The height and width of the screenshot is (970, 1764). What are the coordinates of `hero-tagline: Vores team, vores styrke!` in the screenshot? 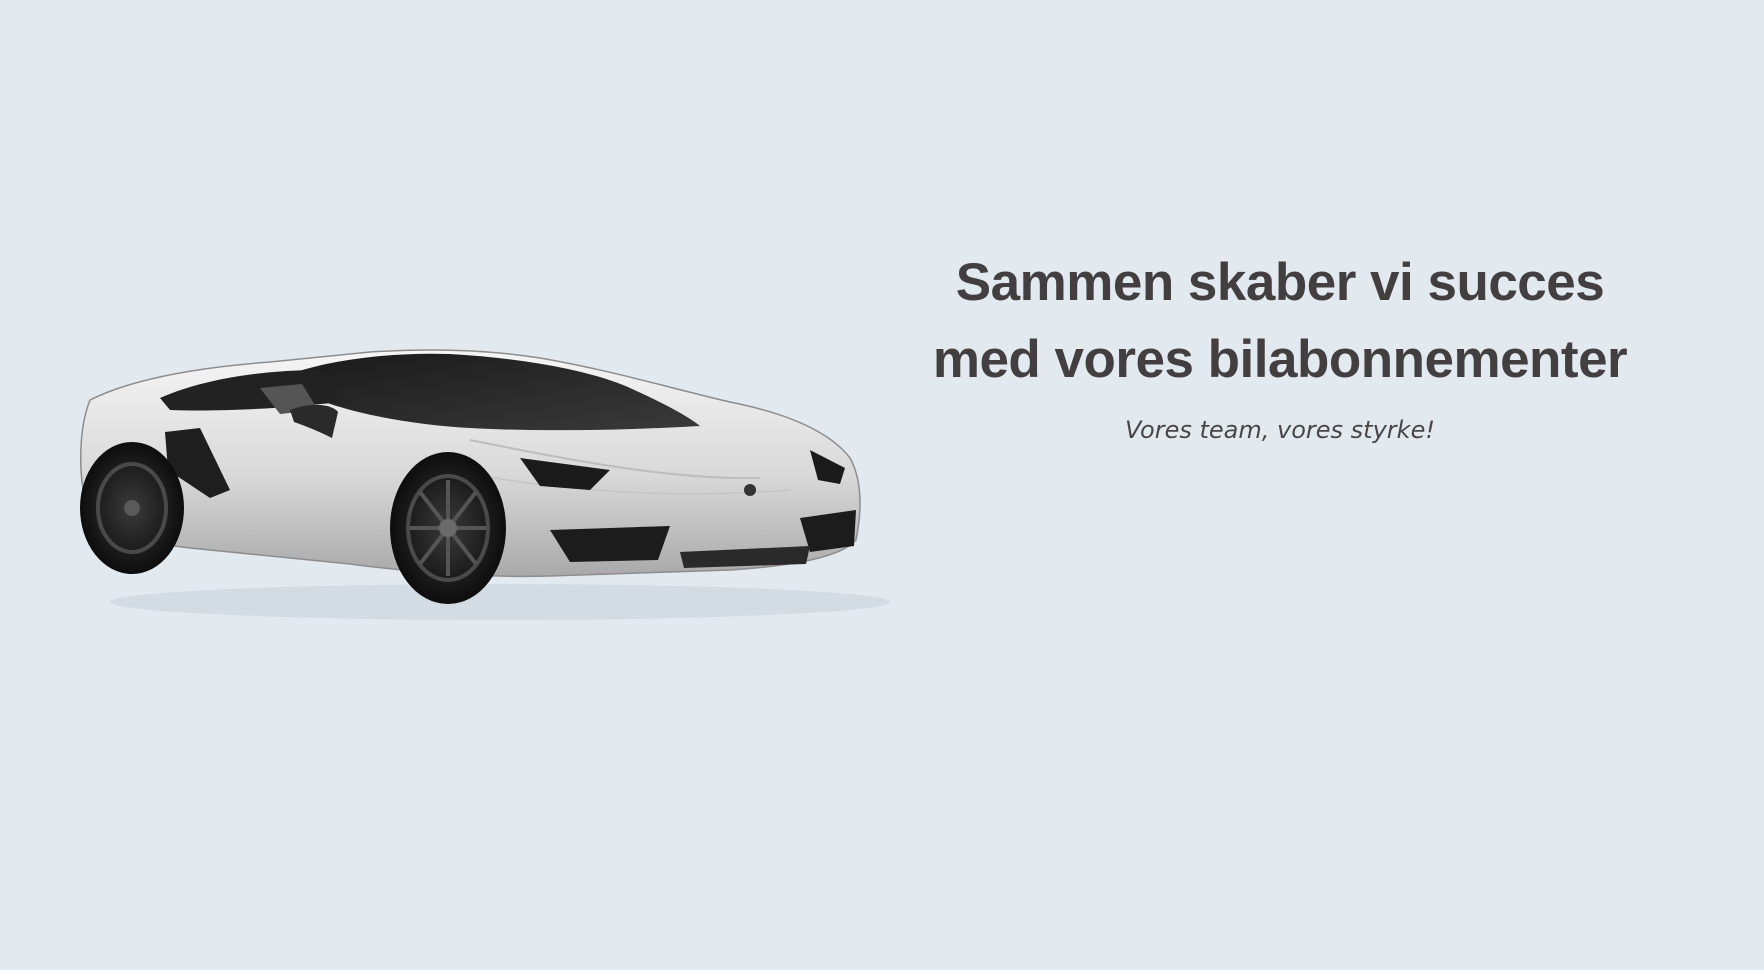 It's located at (1280, 430).